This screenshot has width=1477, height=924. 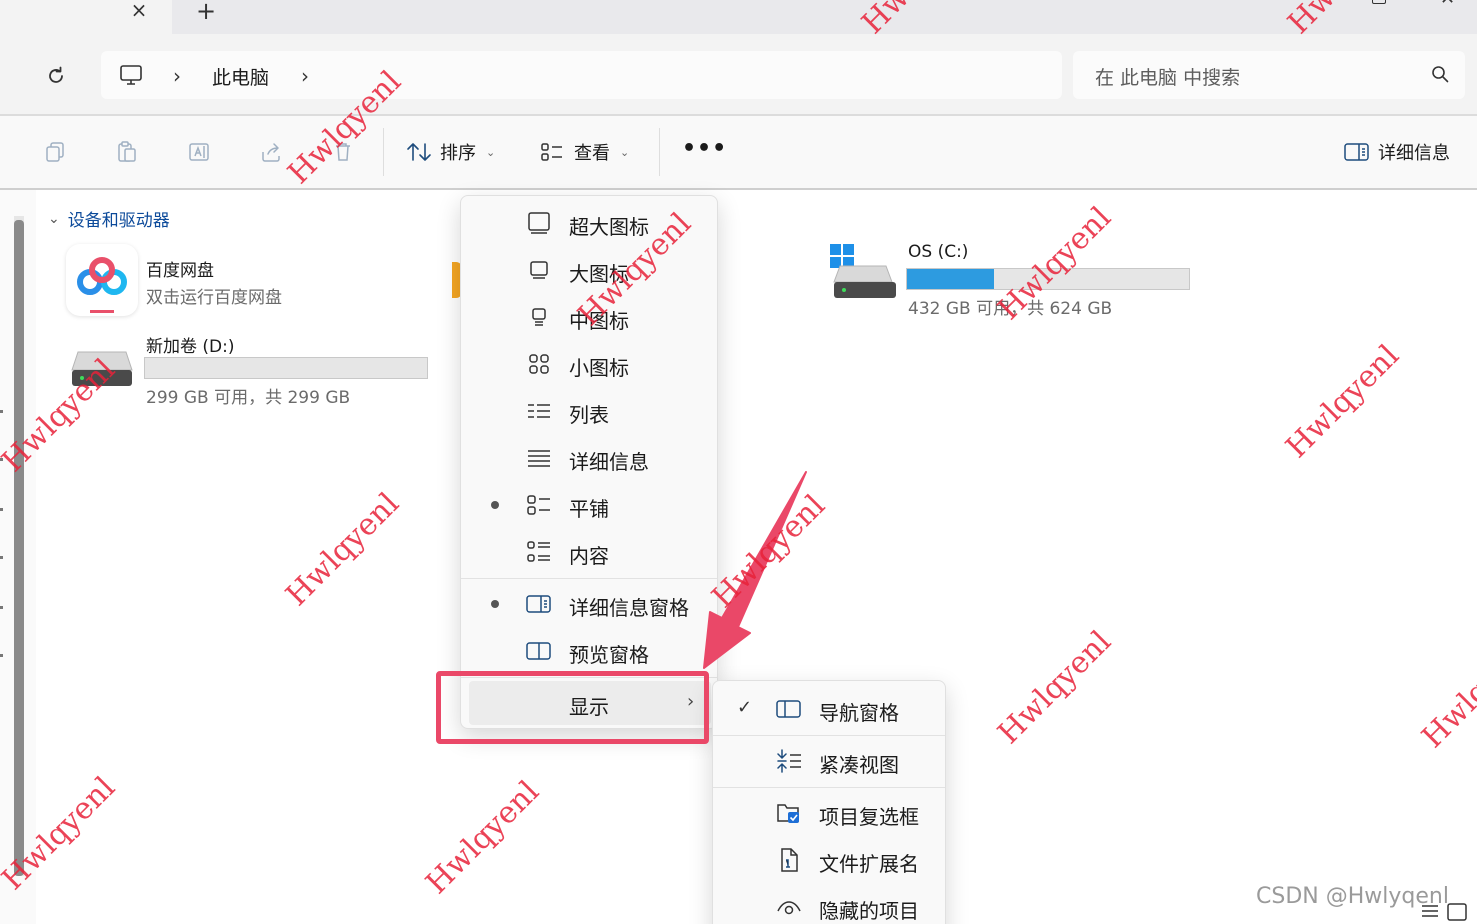 What do you see at coordinates (1379, 2) in the screenshot?
I see `maximize-button` at bounding box center [1379, 2].